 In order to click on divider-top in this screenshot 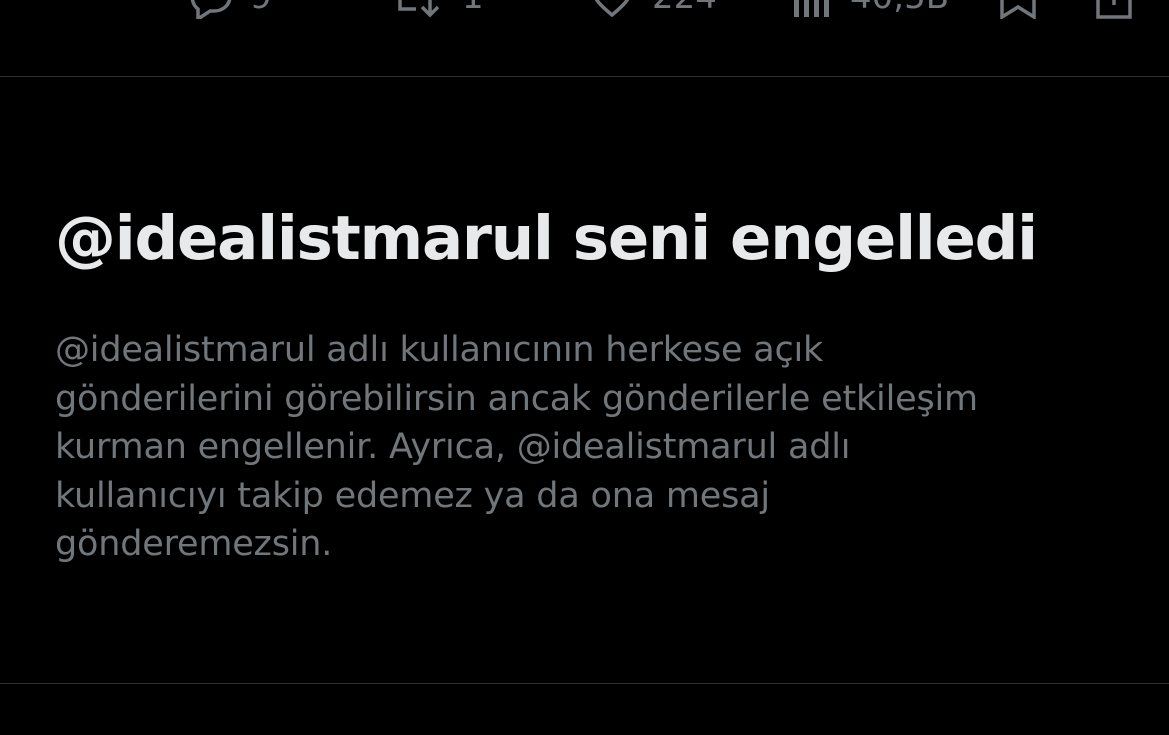, I will do `click(584, 76)`.